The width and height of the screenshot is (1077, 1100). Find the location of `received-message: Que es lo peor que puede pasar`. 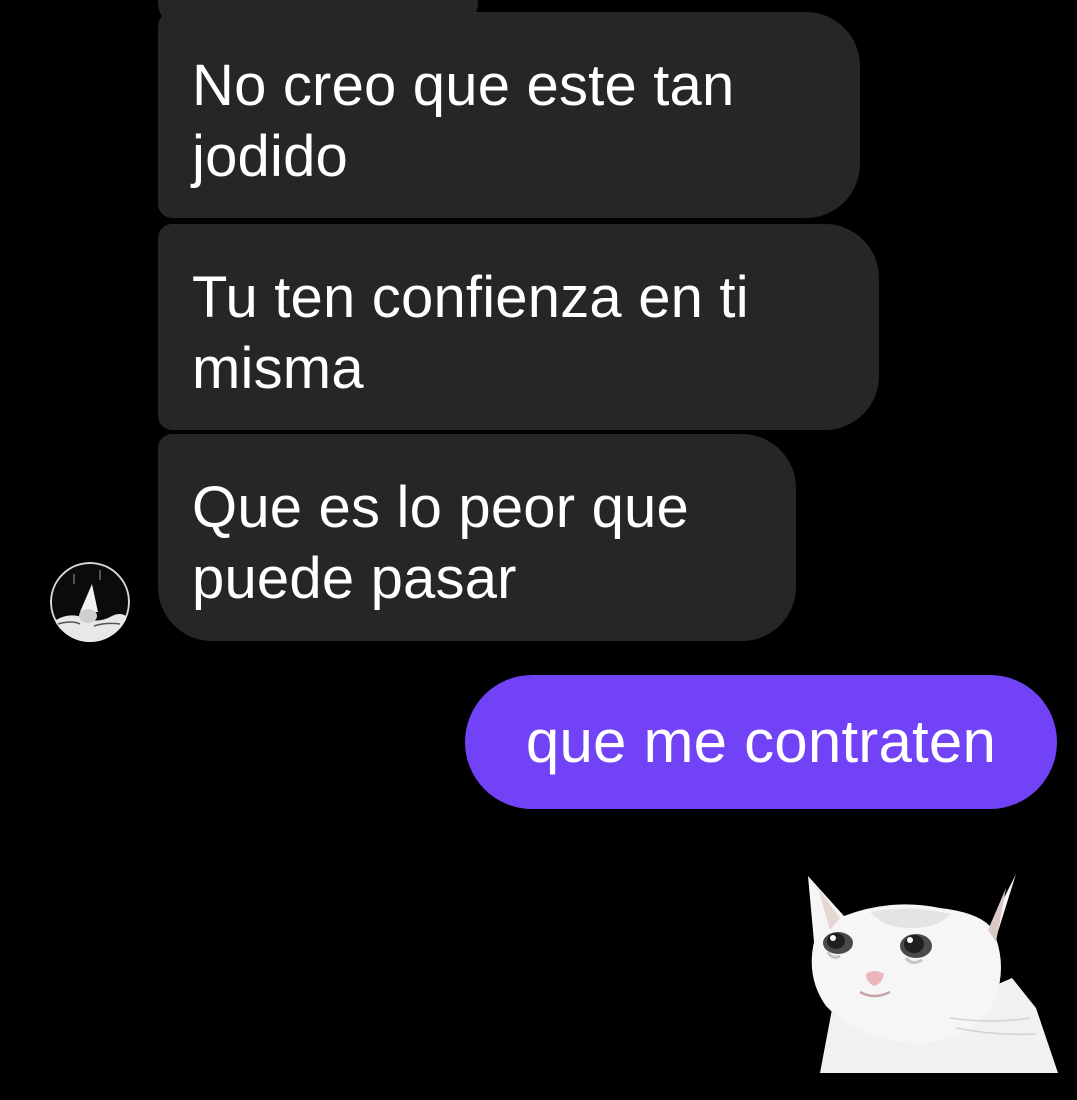

received-message: Que es lo peor que puede pasar is located at coordinates (477, 537).